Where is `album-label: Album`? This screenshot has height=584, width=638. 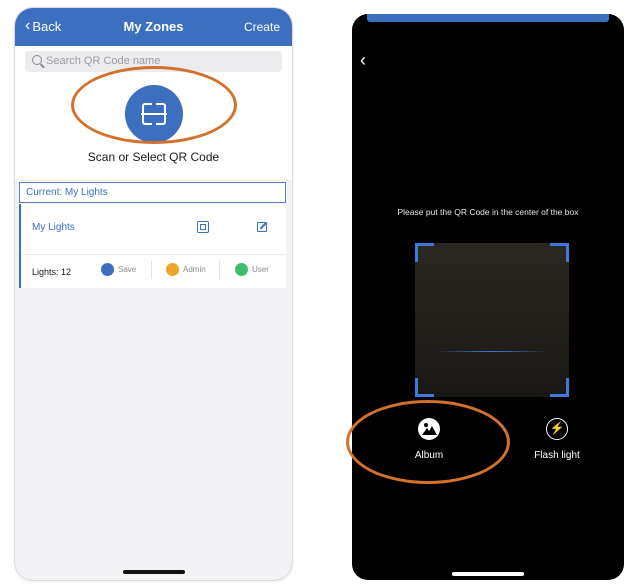
album-label: Album is located at coordinates (429, 455).